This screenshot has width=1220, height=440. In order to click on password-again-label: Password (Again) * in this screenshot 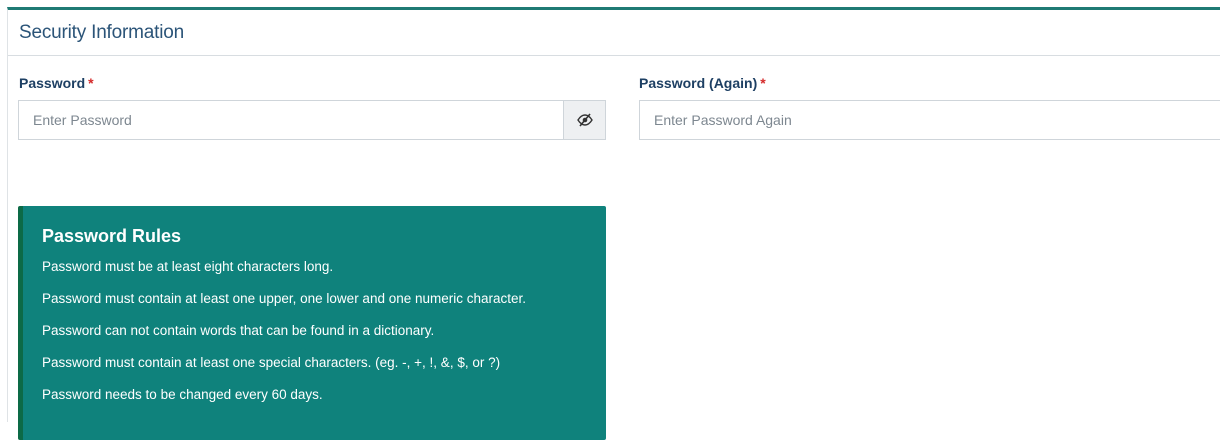, I will do `click(702, 83)`.